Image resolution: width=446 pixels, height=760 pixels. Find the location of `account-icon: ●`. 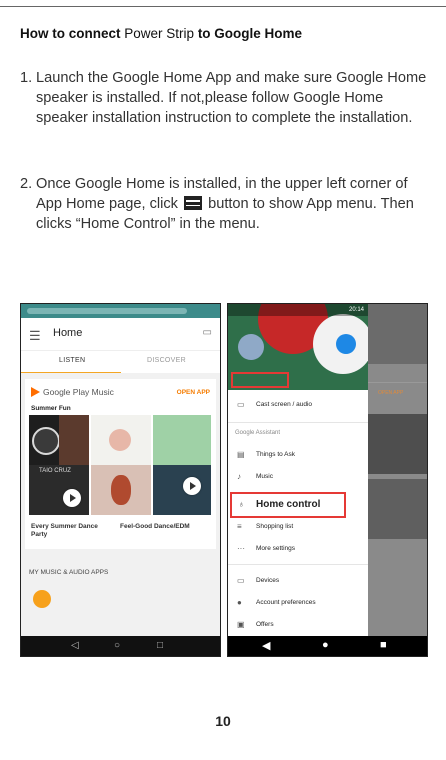

account-icon: ● is located at coordinates (239, 602).